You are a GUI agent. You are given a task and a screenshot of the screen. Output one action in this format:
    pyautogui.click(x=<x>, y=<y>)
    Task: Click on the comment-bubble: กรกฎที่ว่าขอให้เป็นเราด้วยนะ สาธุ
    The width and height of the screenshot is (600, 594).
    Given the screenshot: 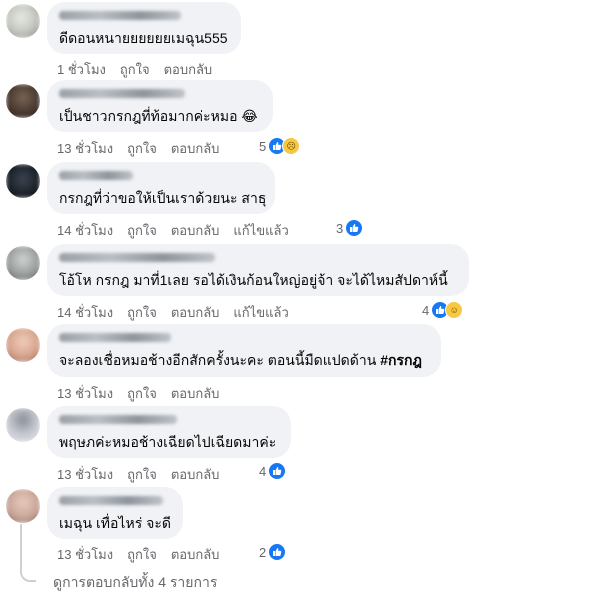 What is the action you would take?
    pyautogui.click(x=161, y=188)
    